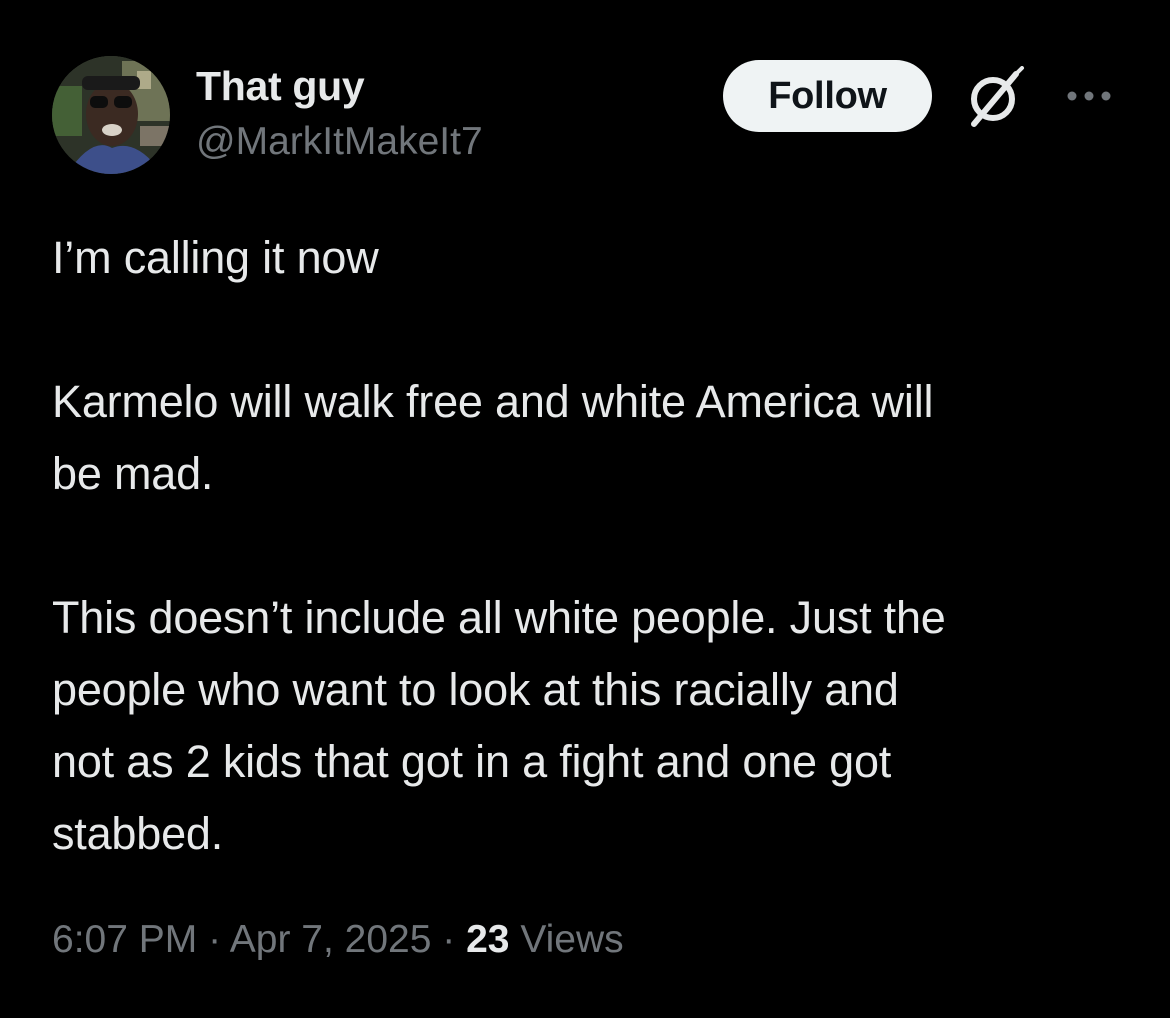 This screenshot has height=1018, width=1170. I want to click on tweet-meta: 6:07 PM · Apr 7, 2025 · 23 Views, so click(338, 940).